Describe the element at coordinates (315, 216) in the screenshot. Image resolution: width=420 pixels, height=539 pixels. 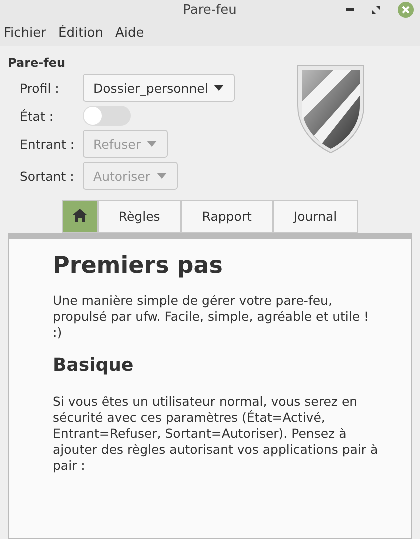
I see `tab: Journal` at that location.